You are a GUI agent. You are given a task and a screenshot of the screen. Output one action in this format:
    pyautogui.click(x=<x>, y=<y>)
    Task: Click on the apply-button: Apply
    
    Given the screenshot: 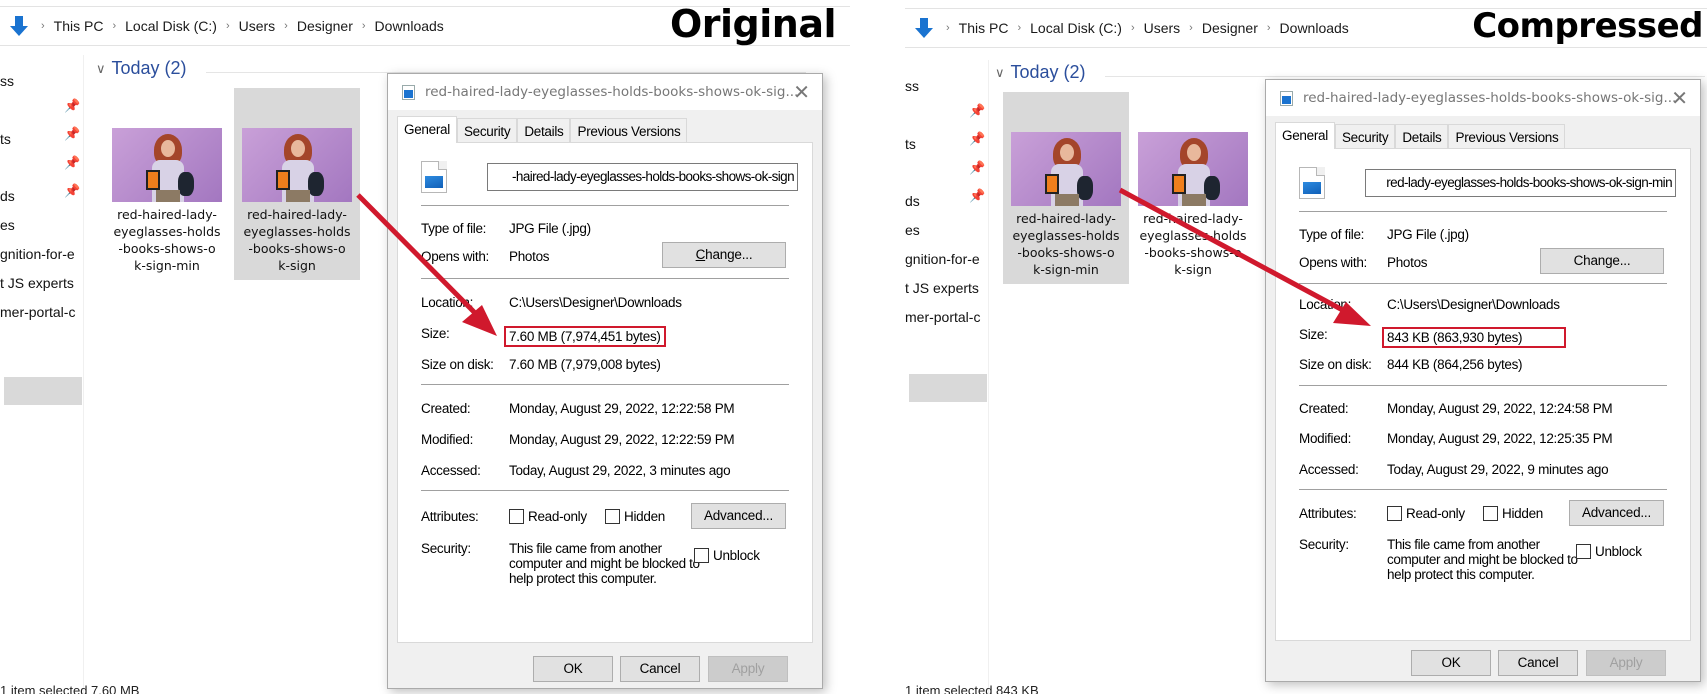 What is the action you would take?
    pyautogui.click(x=748, y=669)
    